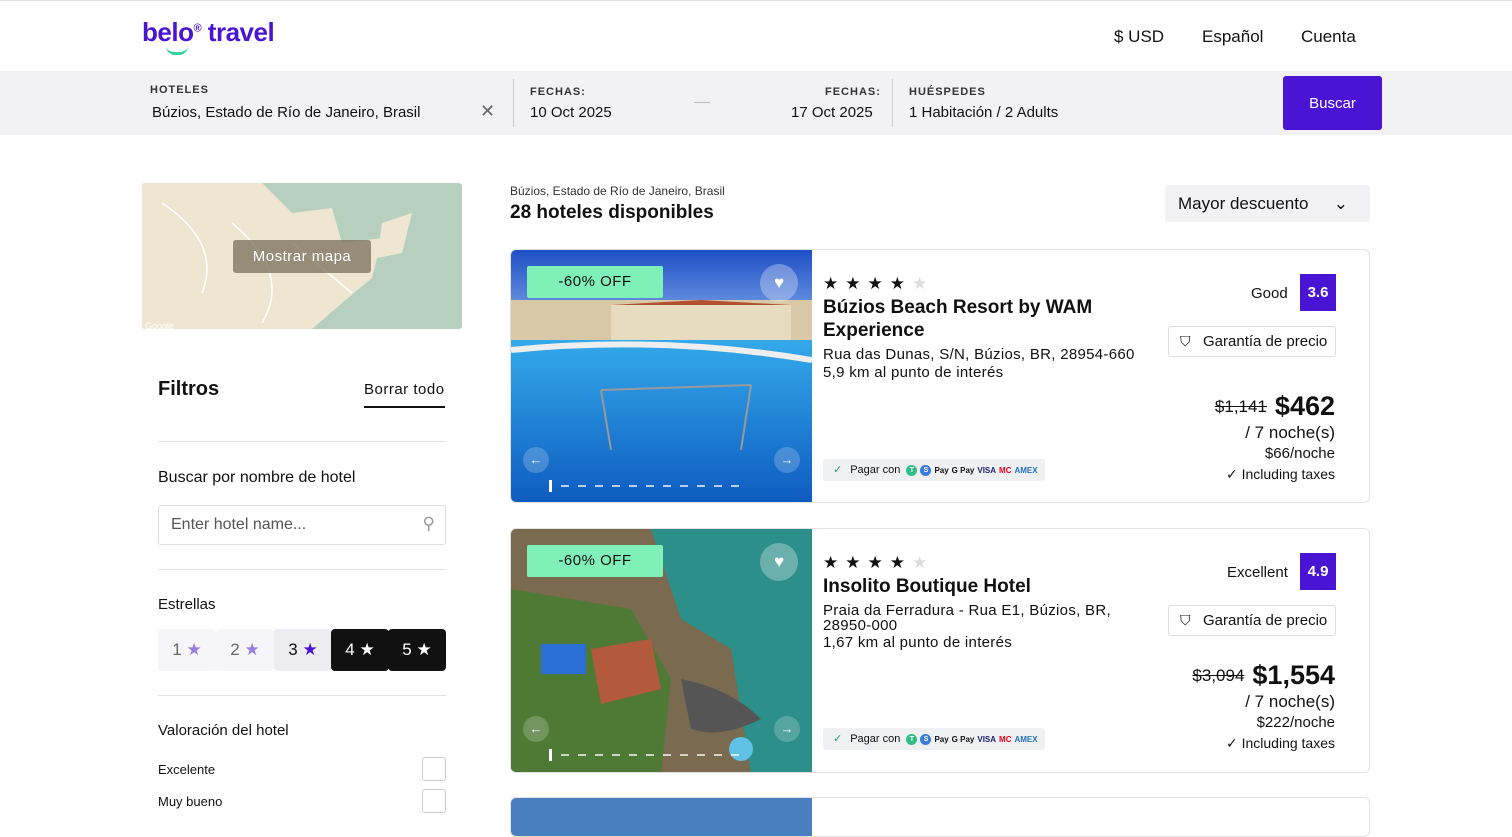 Image resolution: width=1512 pixels, height=837 pixels. I want to click on hotel-distance: 5,9 km al punto de interés, so click(913, 372).